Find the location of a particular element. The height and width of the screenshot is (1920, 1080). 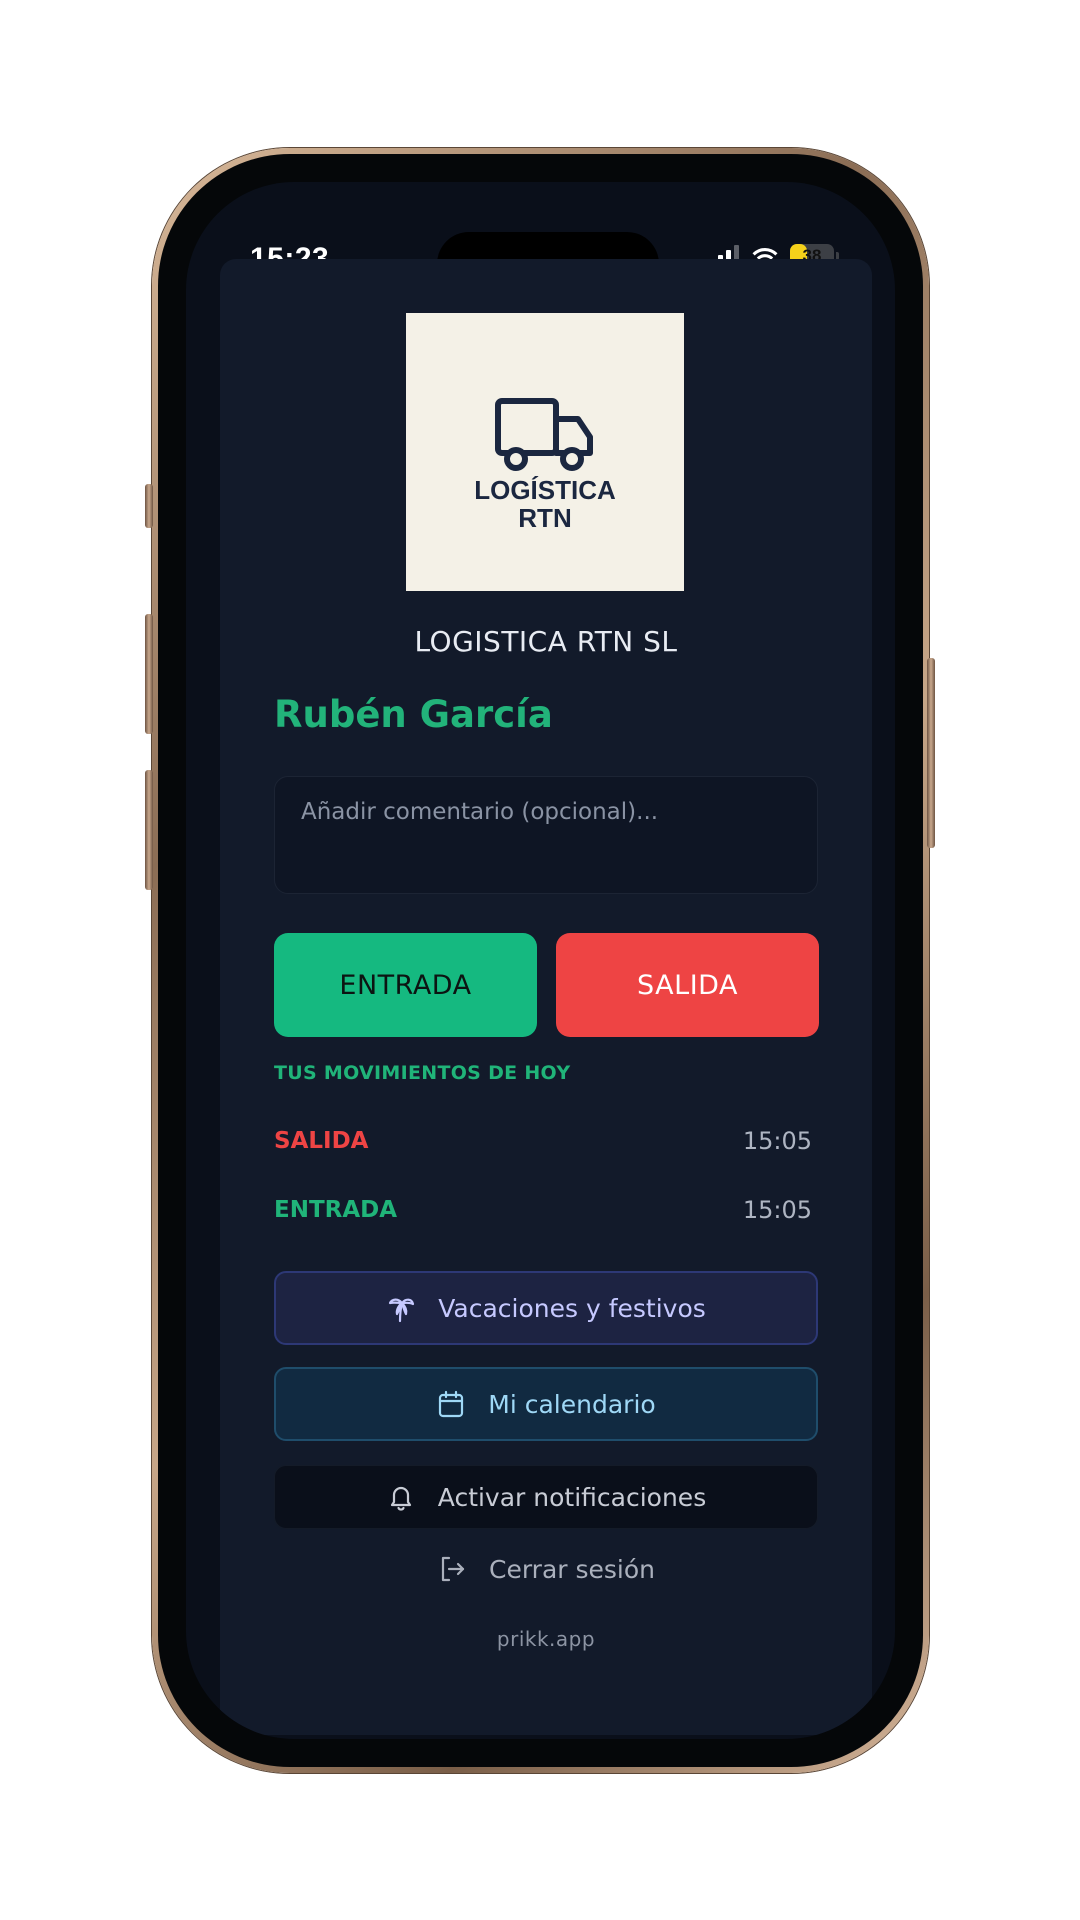

power-button is located at coordinates (931, 753).